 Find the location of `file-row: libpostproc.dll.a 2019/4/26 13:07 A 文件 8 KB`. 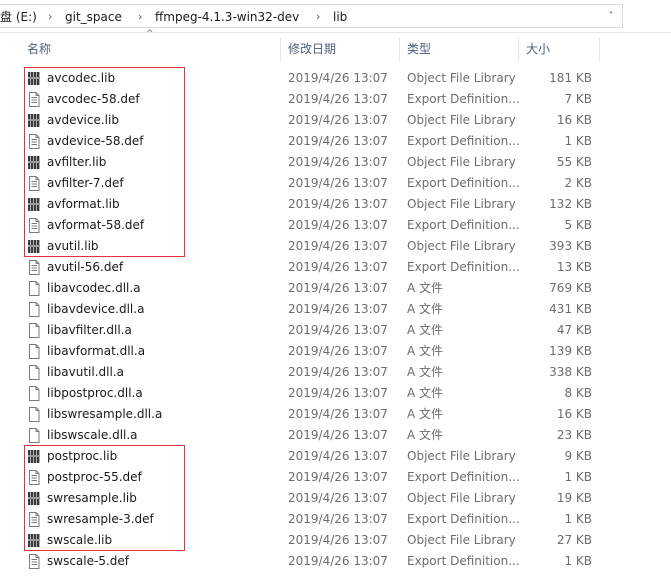

file-row: libpostproc.dll.a 2019/4/26 13:07 A 文件 8 KB is located at coordinates (300, 393).